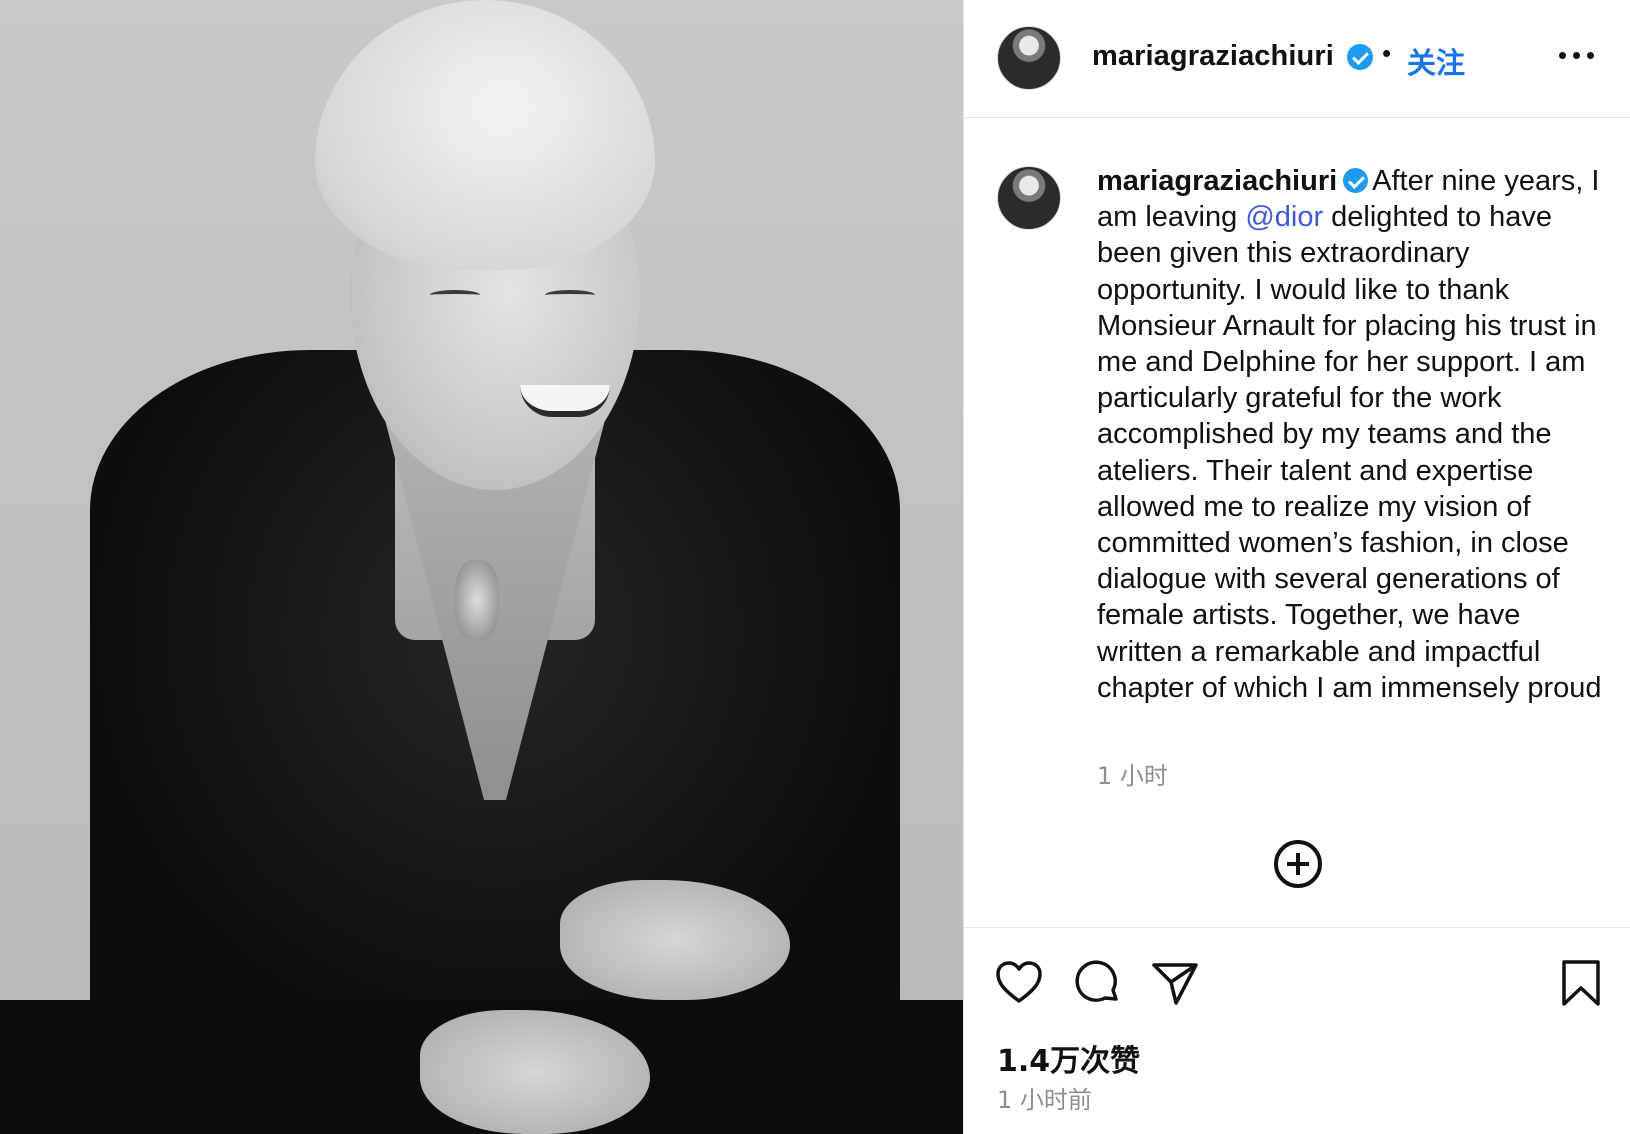  What do you see at coordinates (1097, 983) in the screenshot?
I see `comment-icon` at bounding box center [1097, 983].